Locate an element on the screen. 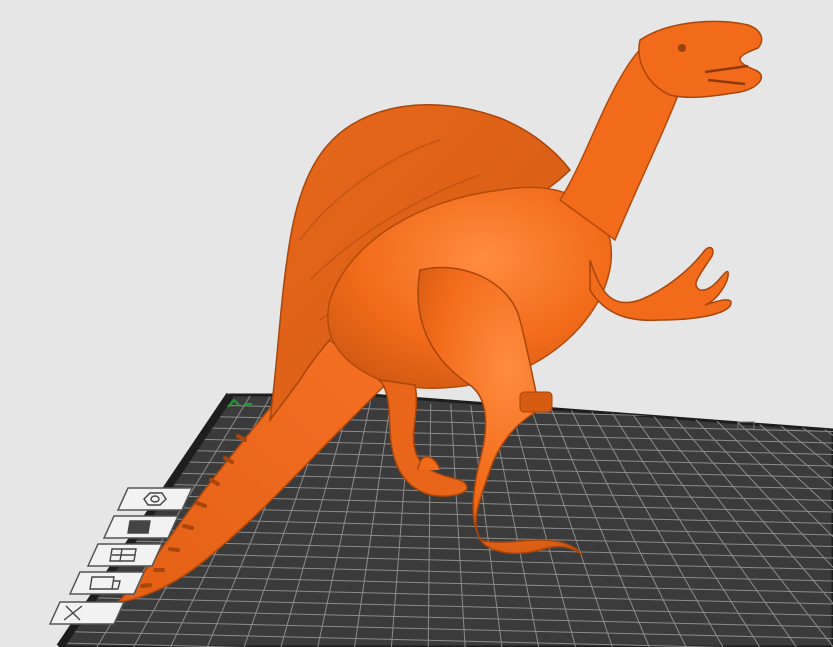 Image resolution: width=833 pixels, height=647 pixels. view-front-icon is located at coordinates (139, 527).